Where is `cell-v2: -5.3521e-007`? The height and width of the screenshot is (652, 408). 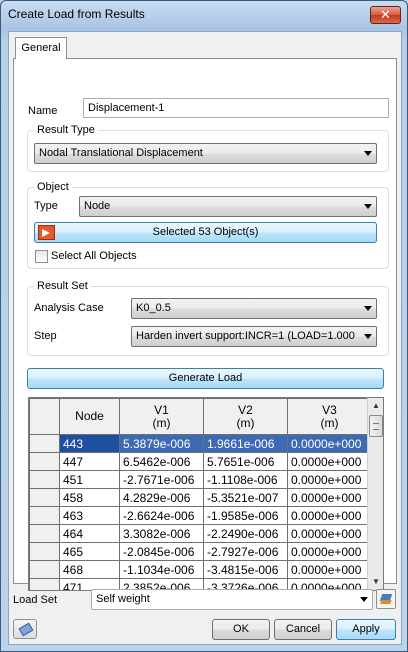 cell-v2: -5.3521e-007 is located at coordinates (245, 497).